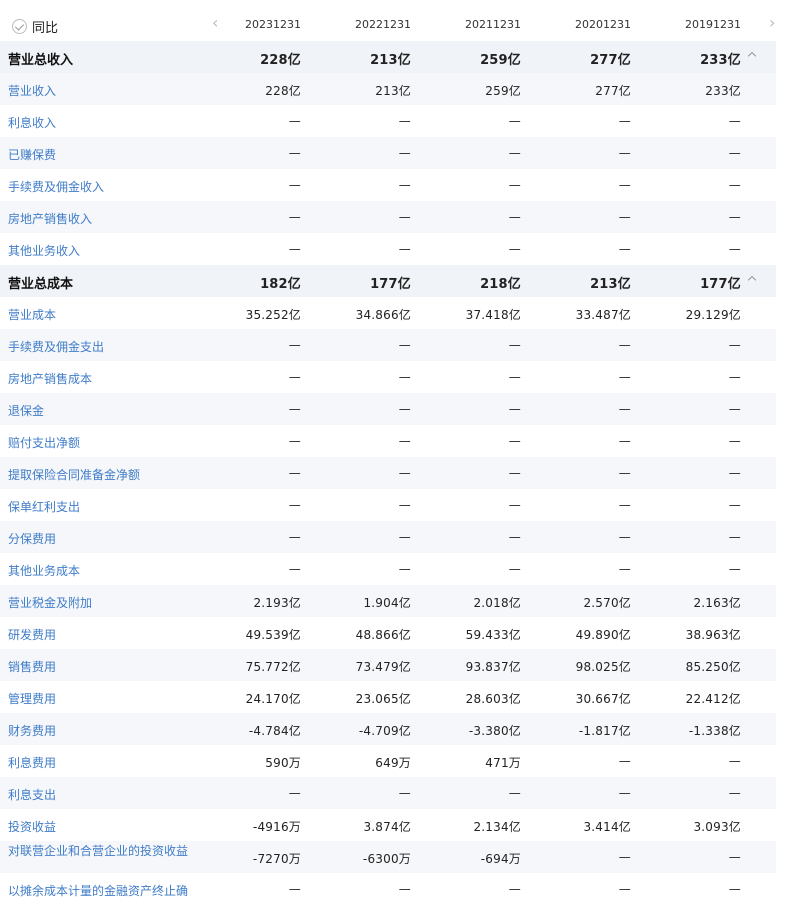 This screenshot has width=785, height=905. I want to click on table-row: 其他业务成本 — — — — —, so click(388, 569).